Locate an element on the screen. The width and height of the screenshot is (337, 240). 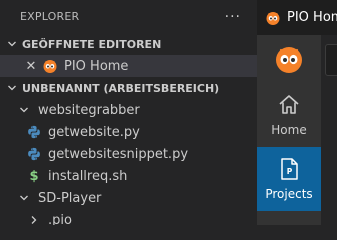
pio-home-content is located at coordinates (329, 130).